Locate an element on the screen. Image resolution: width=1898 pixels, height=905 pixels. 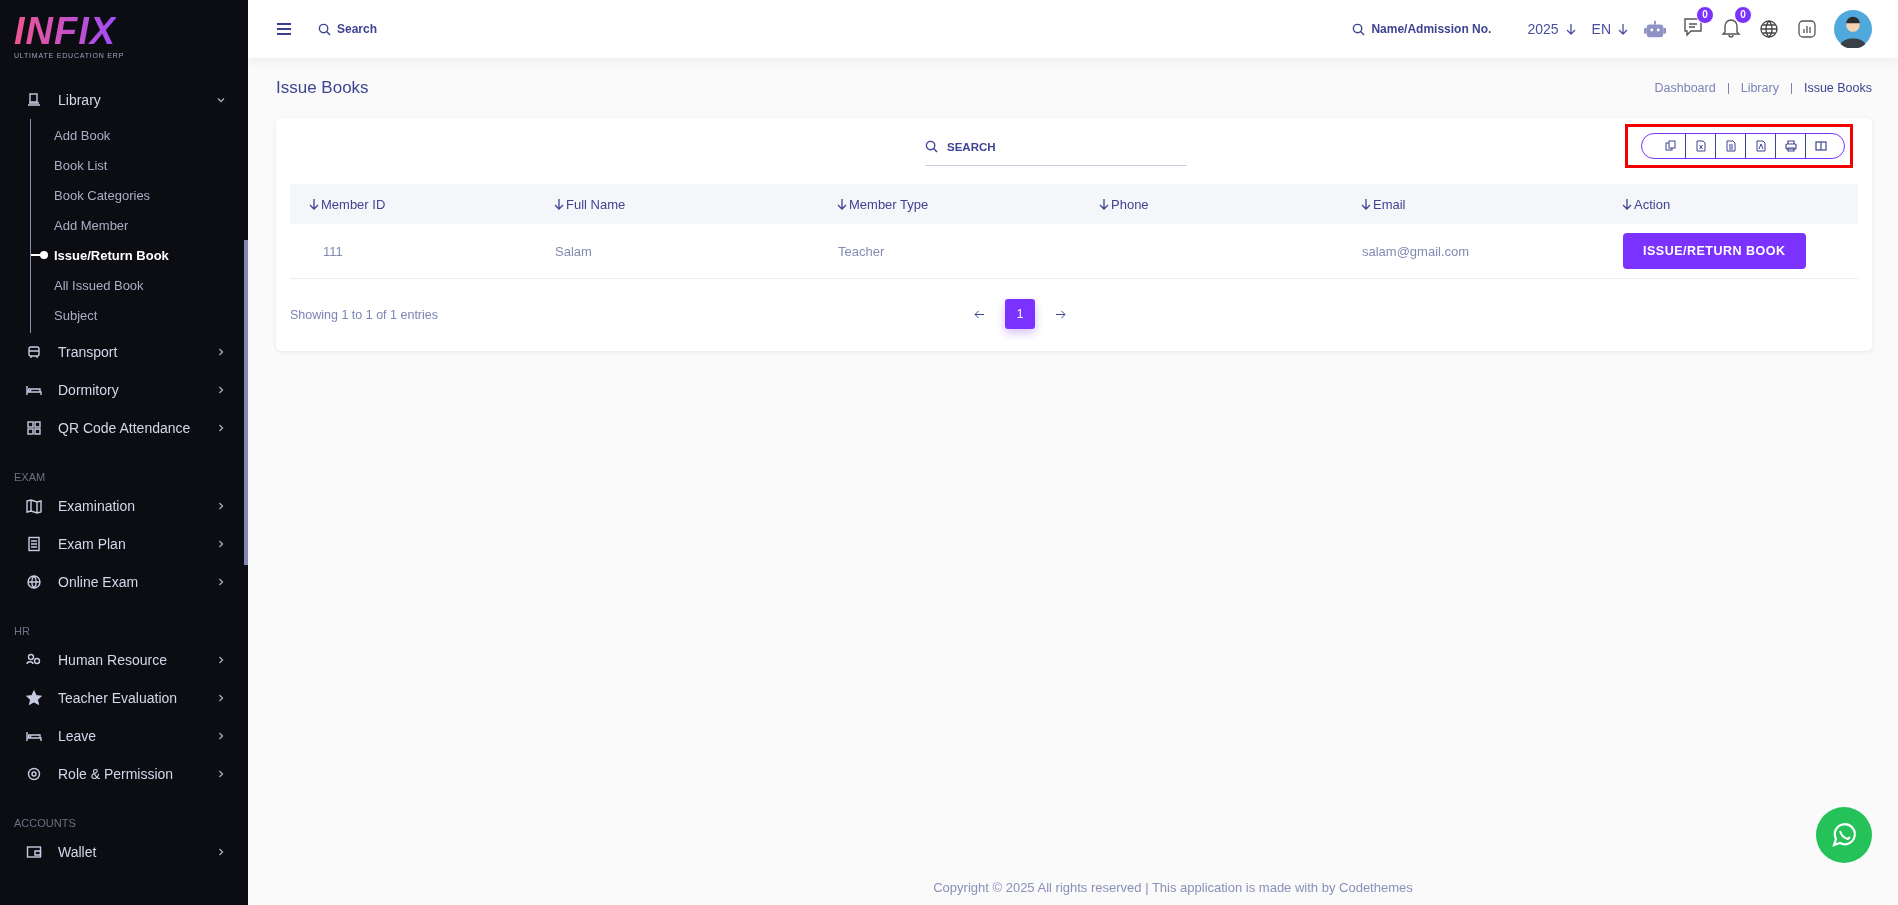
qr-code-icon is located at coordinates (34, 428).